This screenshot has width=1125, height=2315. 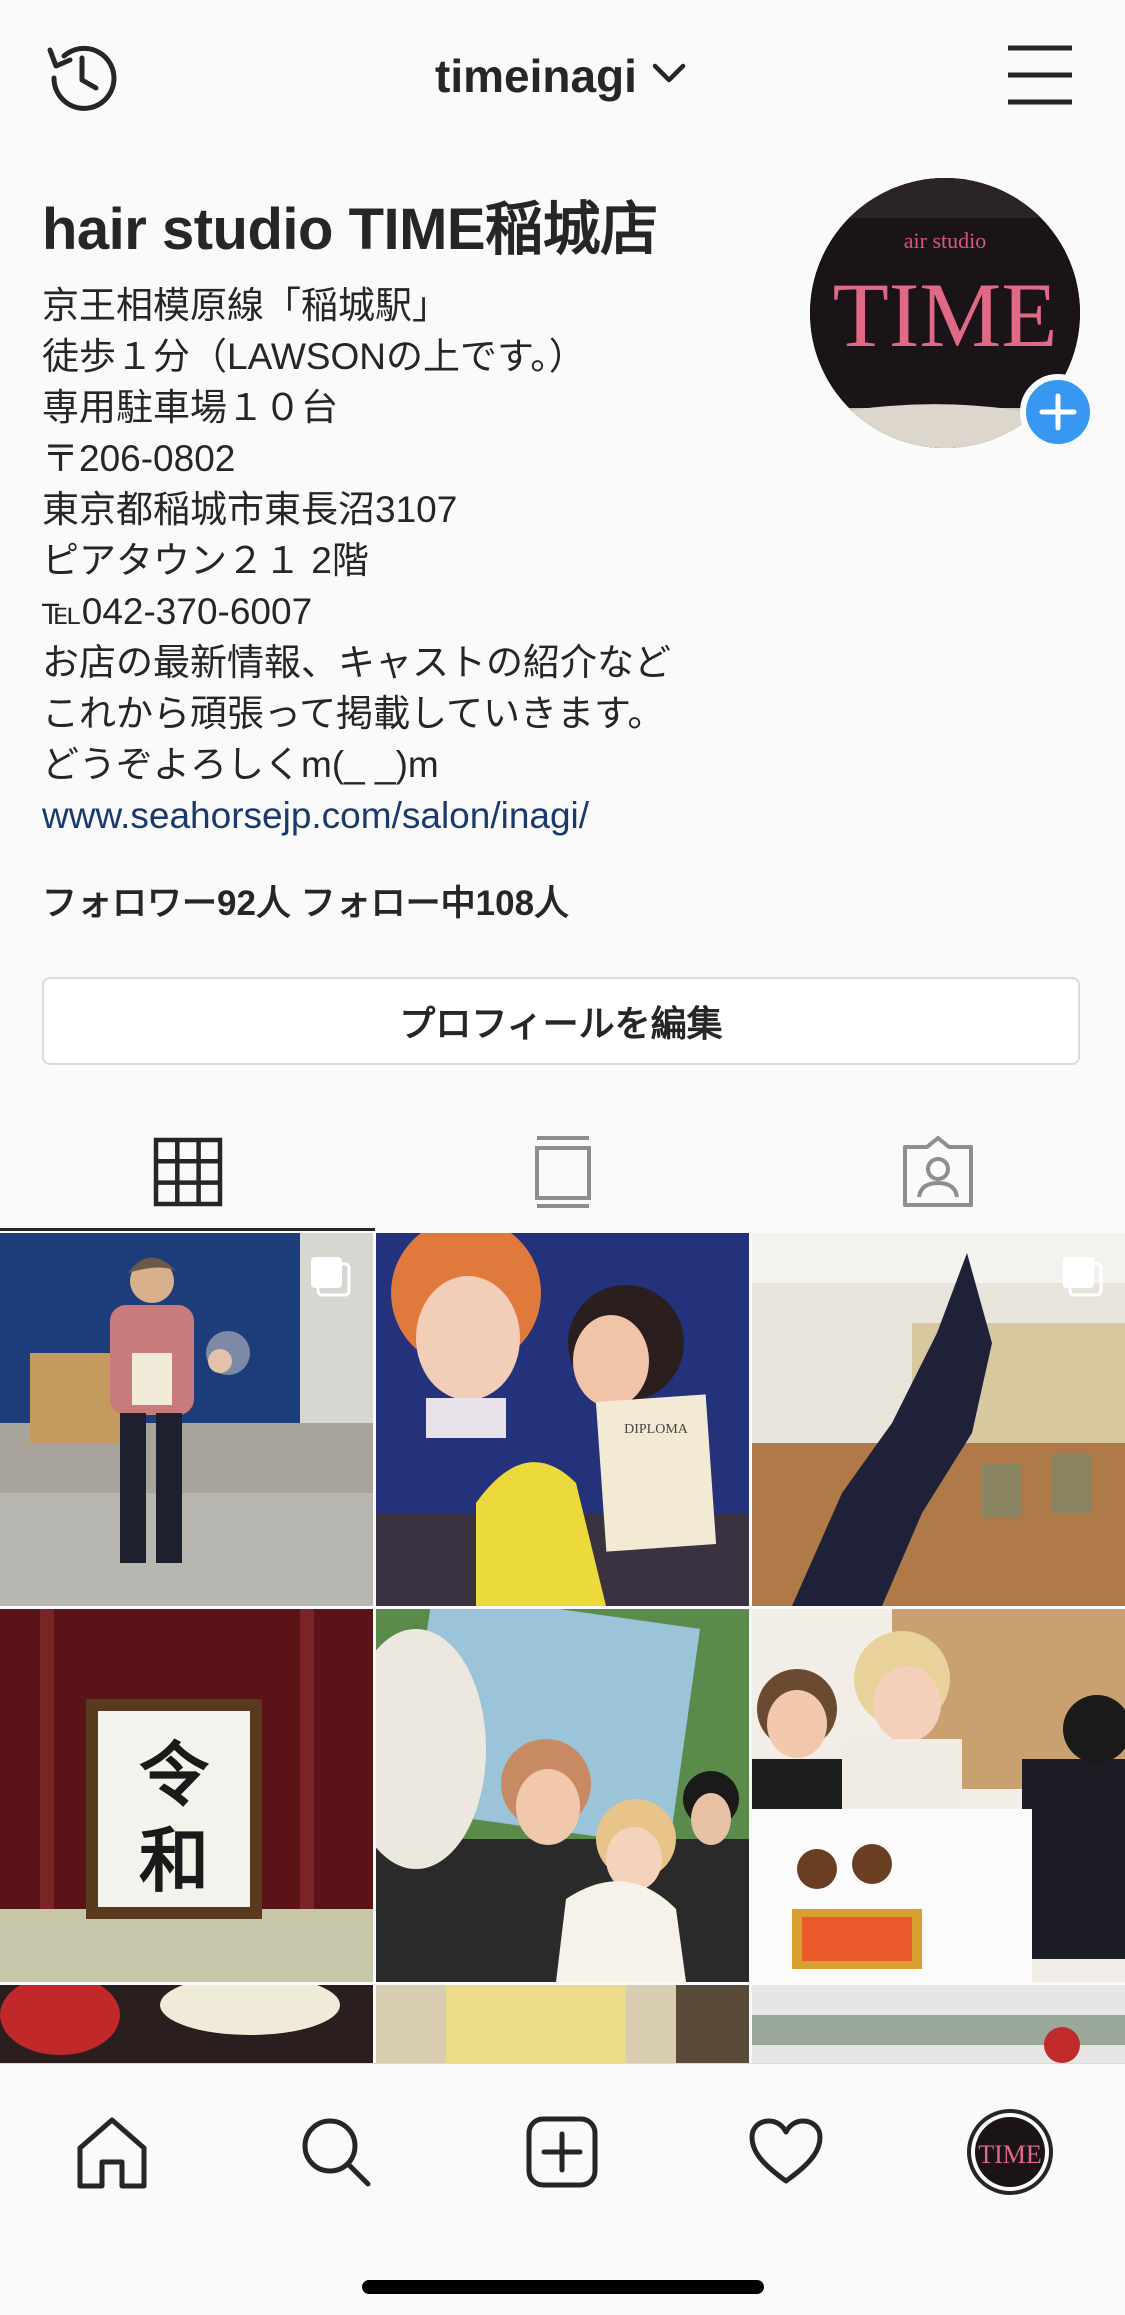 What do you see at coordinates (562, 1419) in the screenshot?
I see `post-thumbnail: DIPLOMA` at bounding box center [562, 1419].